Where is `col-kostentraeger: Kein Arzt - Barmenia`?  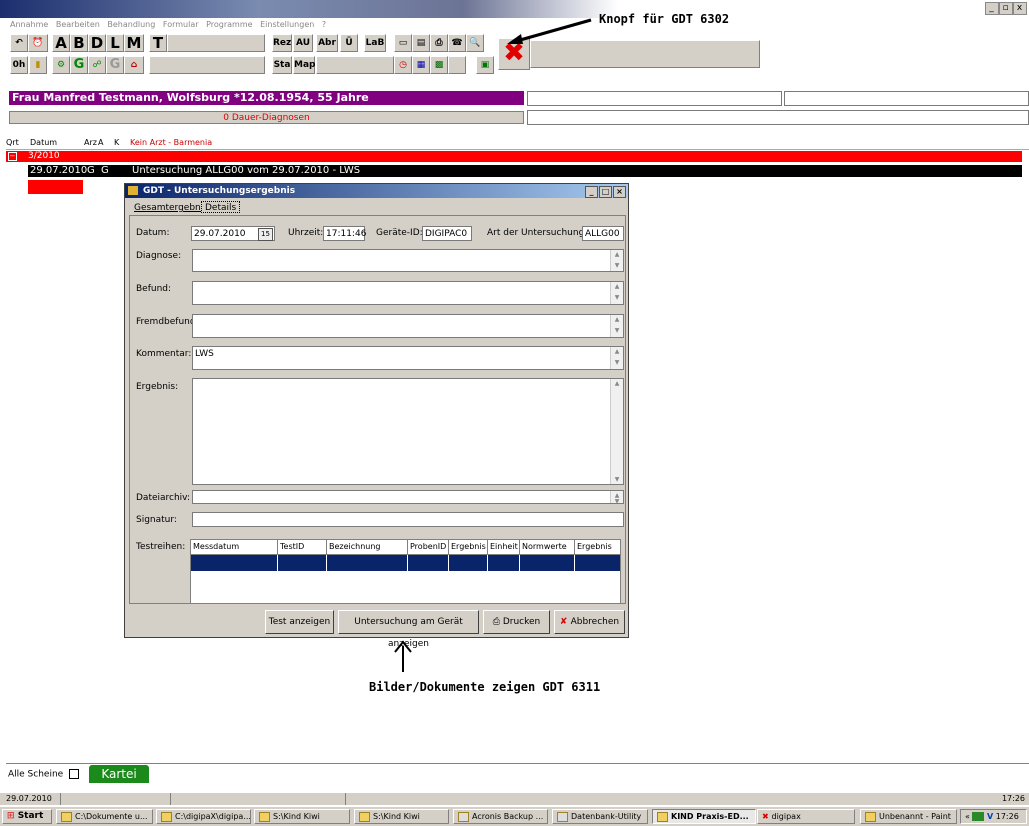 col-kostentraeger: Kein Arzt - Barmenia is located at coordinates (171, 142).